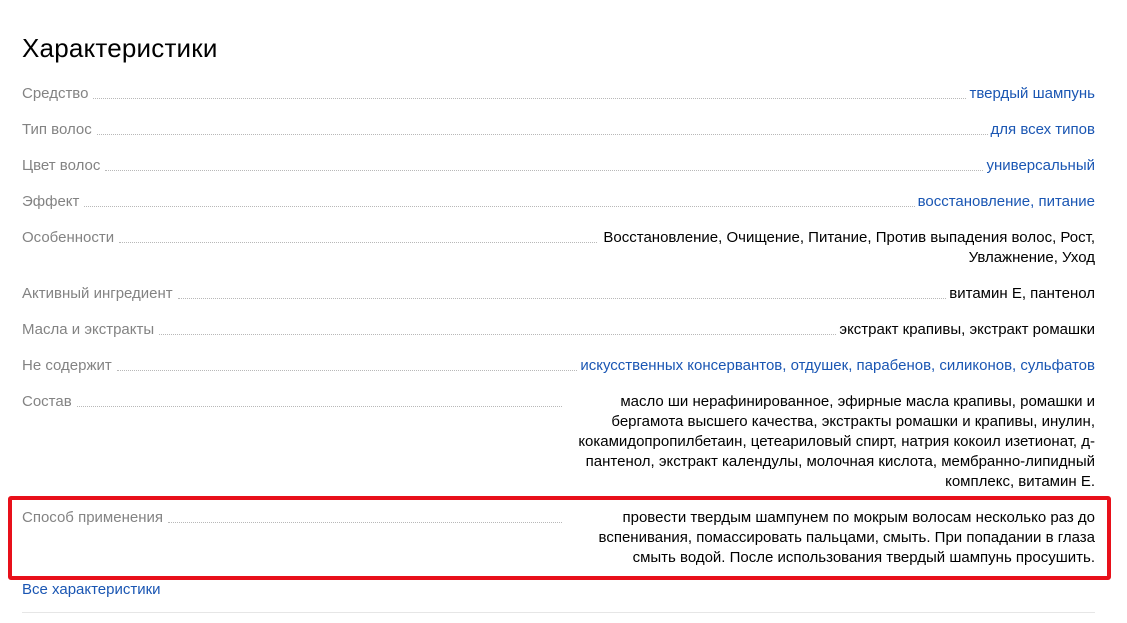 The width and height of the screenshot is (1127, 623). What do you see at coordinates (1032, 94) in the screenshot?
I see `spec-value-link: твердый шампунь` at bounding box center [1032, 94].